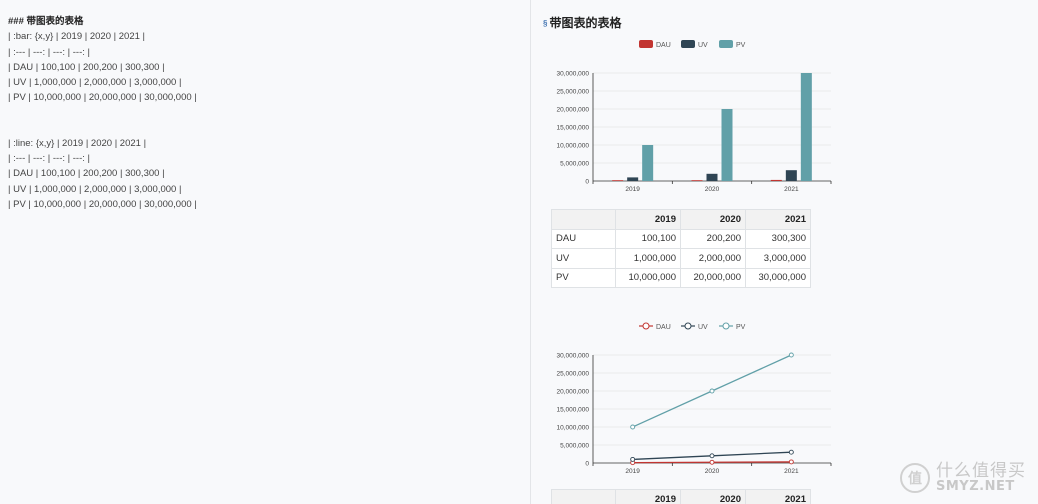 The height and width of the screenshot is (504, 1038). I want to click on table-row: DAU 100,100 200,200 300,300, so click(681, 238).